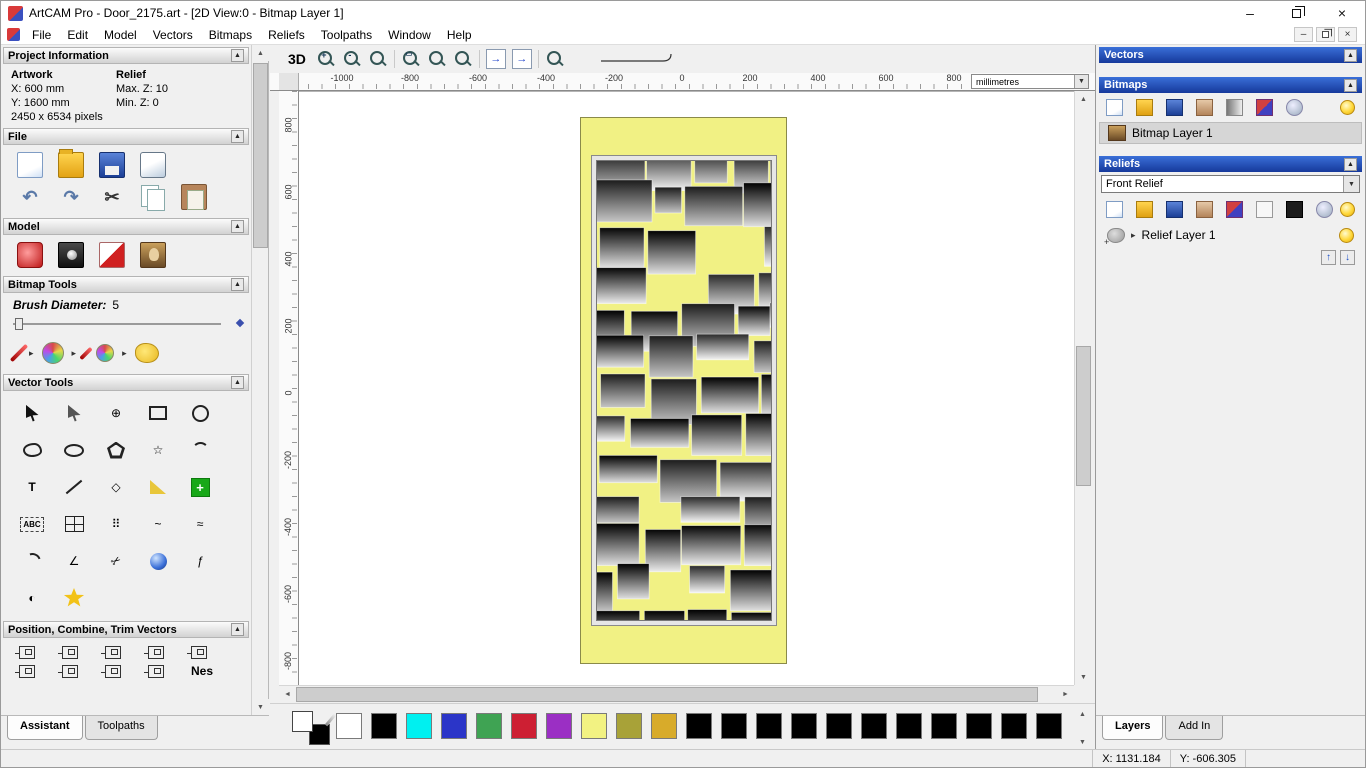 This screenshot has height=768, width=1366. Describe the element at coordinates (1114, 107) in the screenshot. I see `new-bitmap-layer-button` at that location.